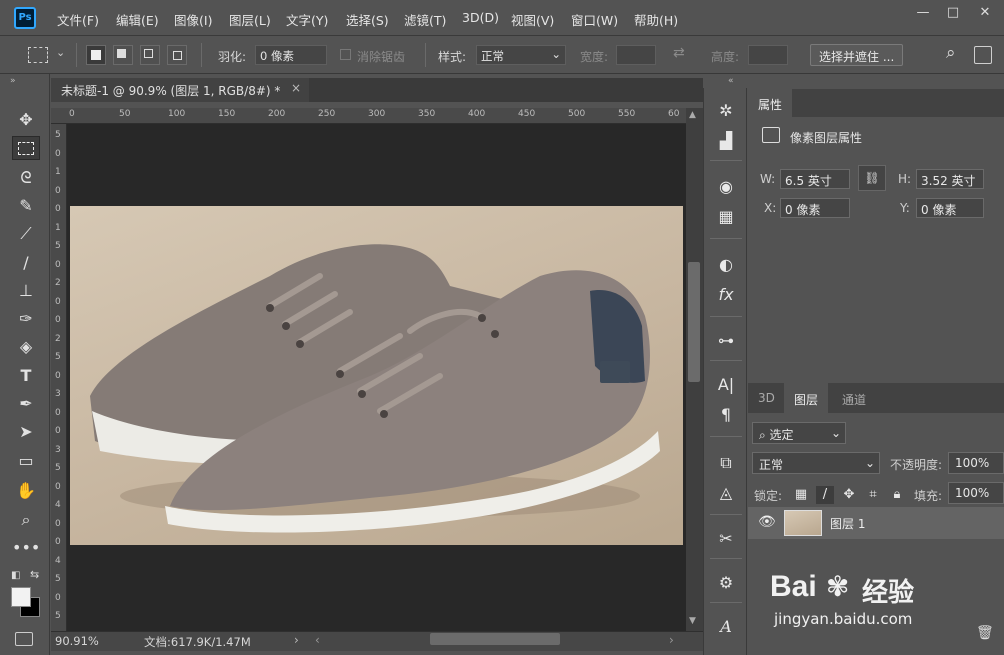 This screenshot has width=1004, height=655. What do you see at coordinates (26, 347) in the screenshot?
I see `paint-bucket-icon: ◈` at bounding box center [26, 347].